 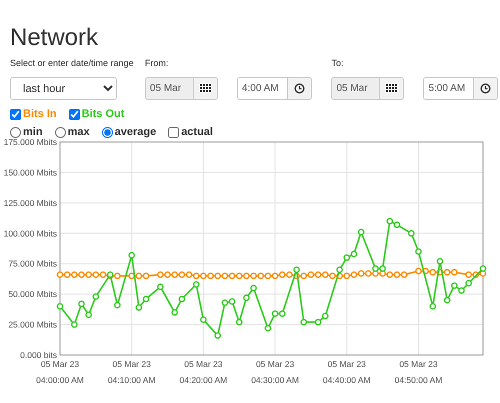 What do you see at coordinates (33, 132) in the screenshot?
I see `mode-label: min` at bounding box center [33, 132].